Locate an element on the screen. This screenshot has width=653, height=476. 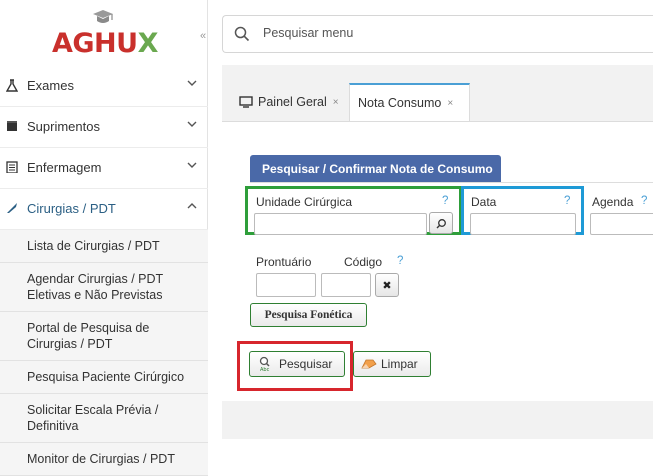
panel-title: Pesquisar / Confirmar Nota de Consumo is located at coordinates (375, 168).